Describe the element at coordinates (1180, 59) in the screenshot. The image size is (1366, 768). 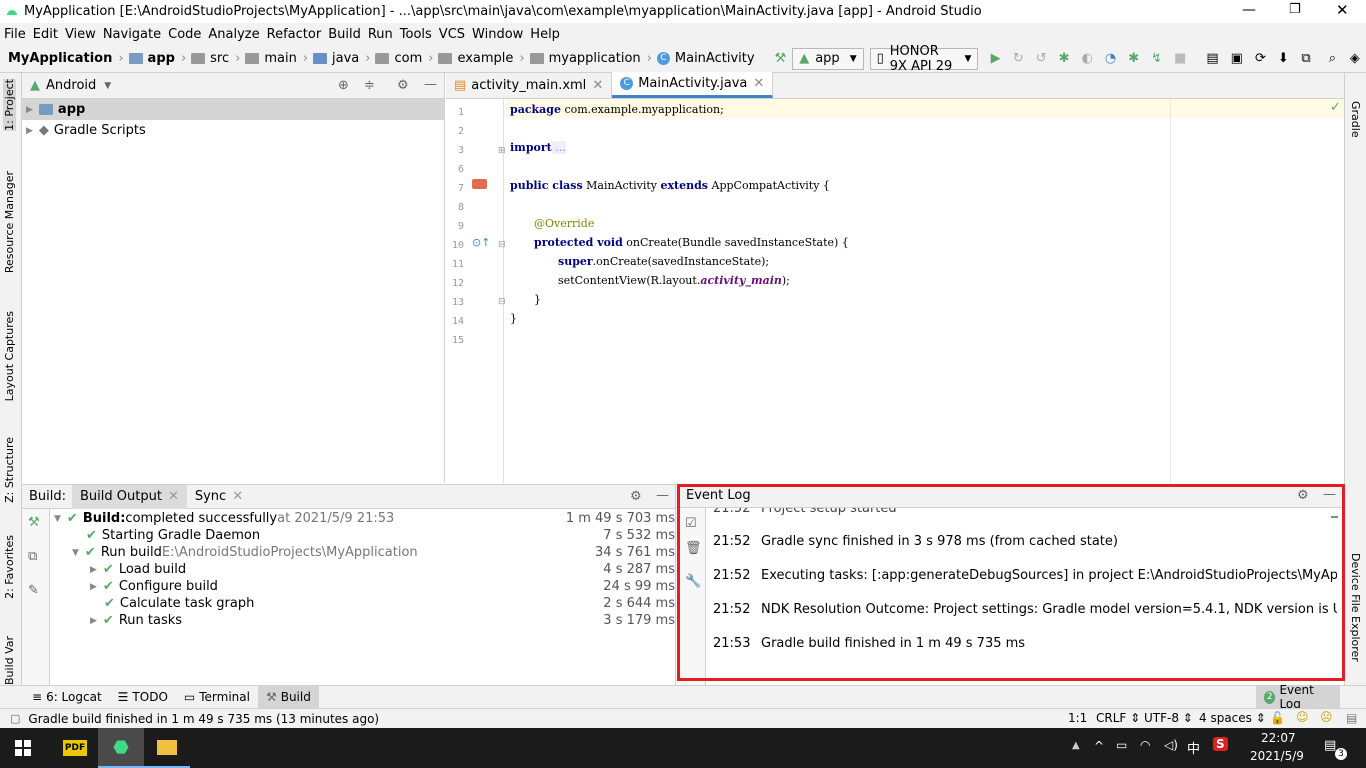
I see `stop-icon: ■` at that location.